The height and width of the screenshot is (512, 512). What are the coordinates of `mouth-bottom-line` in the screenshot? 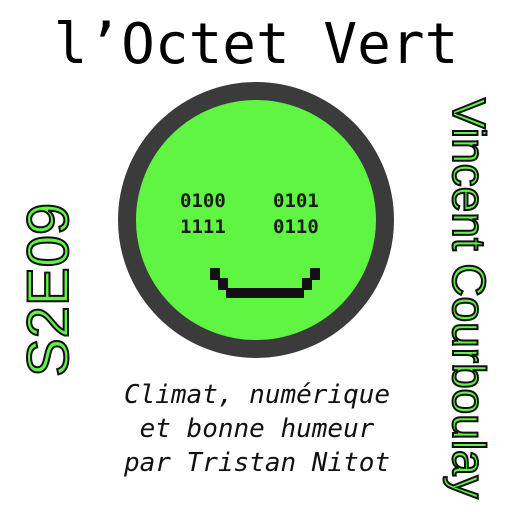 It's located at (265, 293).